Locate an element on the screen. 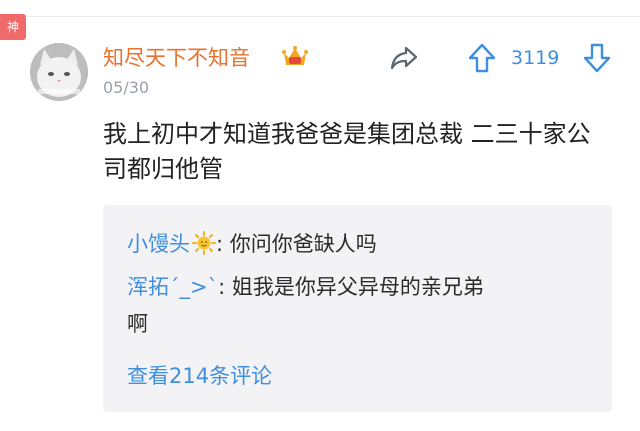  god-badge: 神 is located at coordinates (13, 27).